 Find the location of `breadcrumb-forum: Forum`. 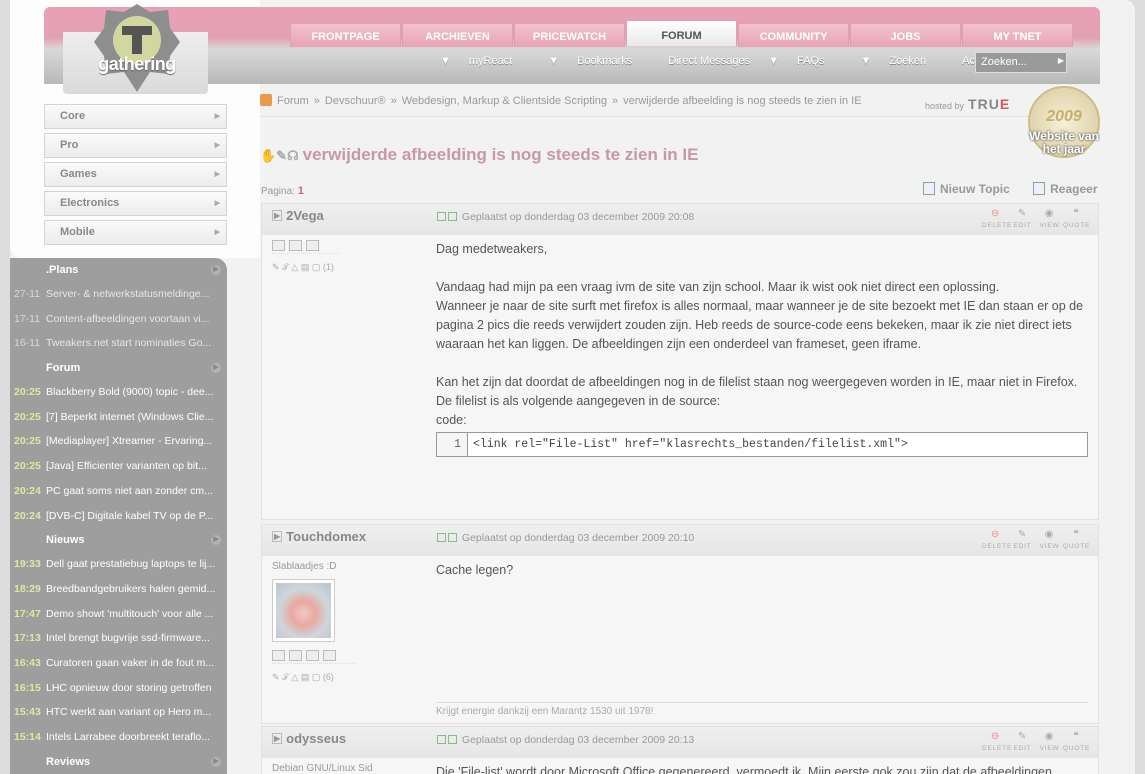

breadcrumb-forum: Forum is located at coordinates (293, 101).